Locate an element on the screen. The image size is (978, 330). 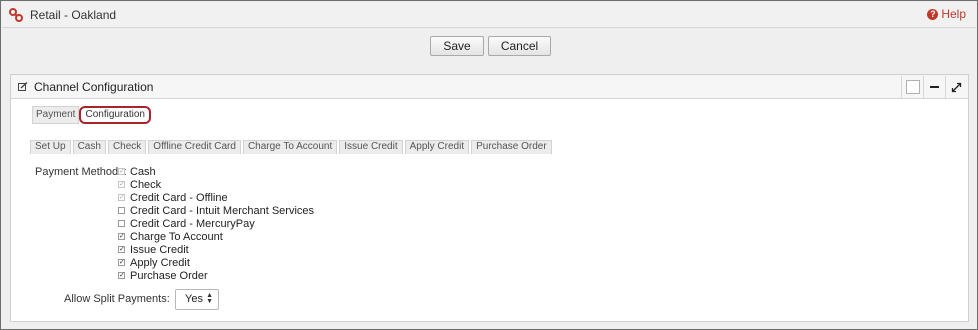
tab-offline-credit-card: Offline Credit Card is located at coordinates (194, 147).